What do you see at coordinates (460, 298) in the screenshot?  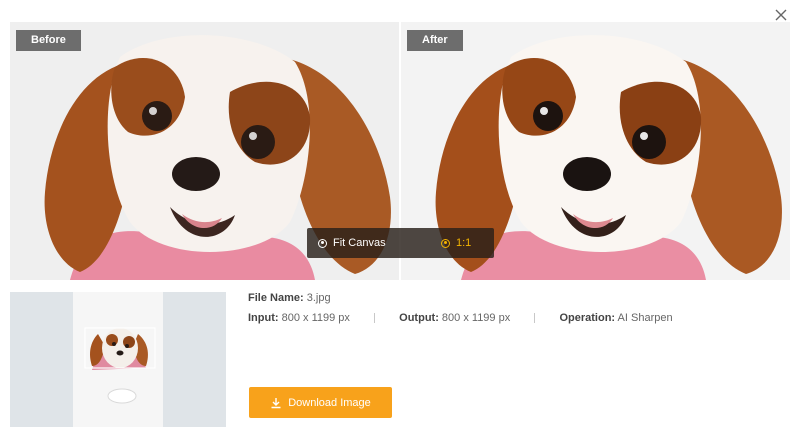 I see `file-name-row: File Name: 3.jpg` at bounding box center [460, 298].